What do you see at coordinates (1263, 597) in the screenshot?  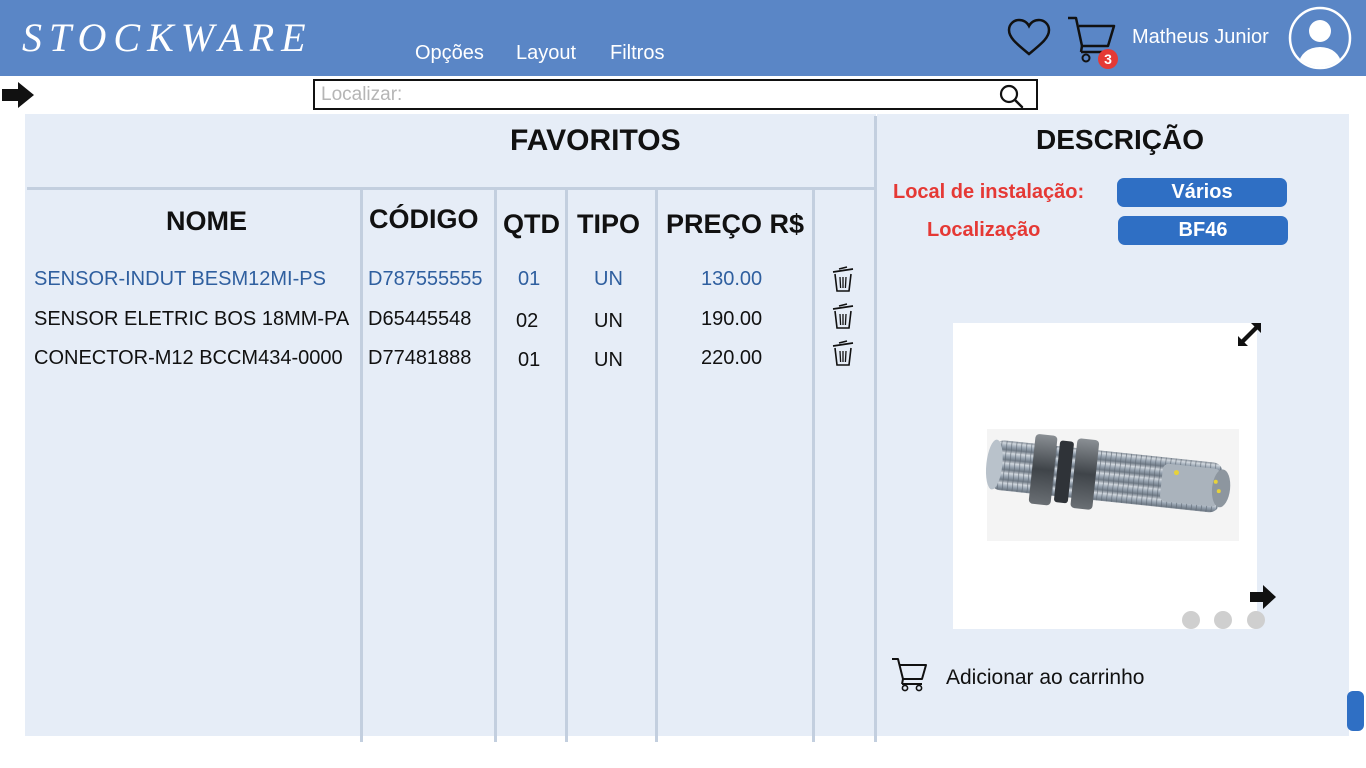 I see `next-image-arrow-icon` at bounding box center [1263, 597].